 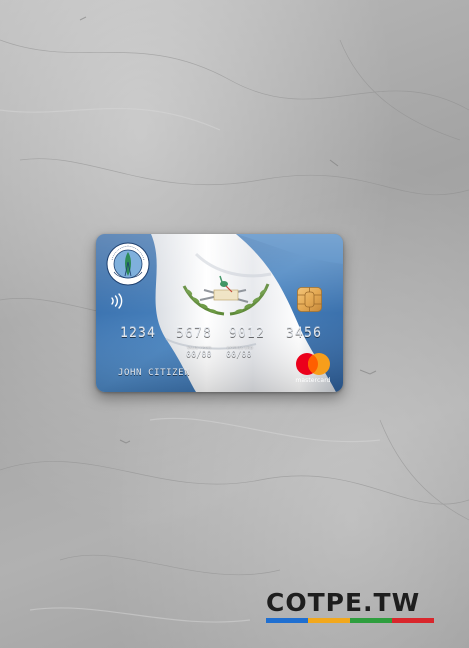 What do you see at coordinates (199, 355) in the screenshot?
I see `valid-from-date: 00/00` at bounding box center [199, 355].